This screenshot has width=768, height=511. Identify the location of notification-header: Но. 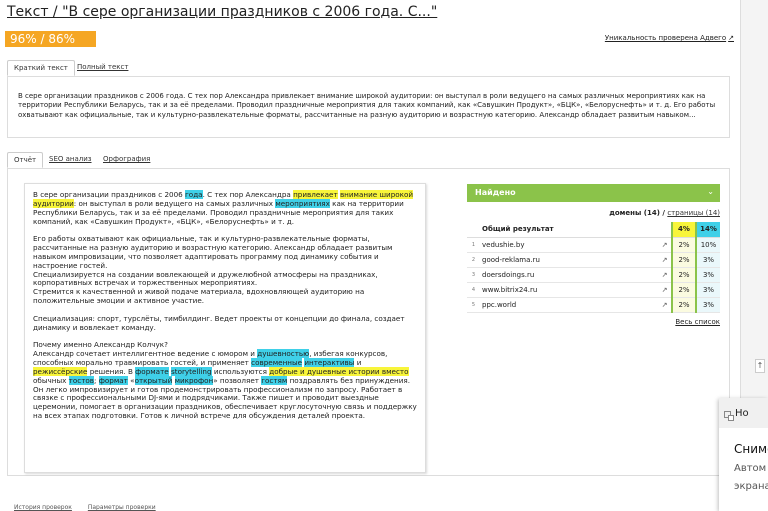
(743, 413).